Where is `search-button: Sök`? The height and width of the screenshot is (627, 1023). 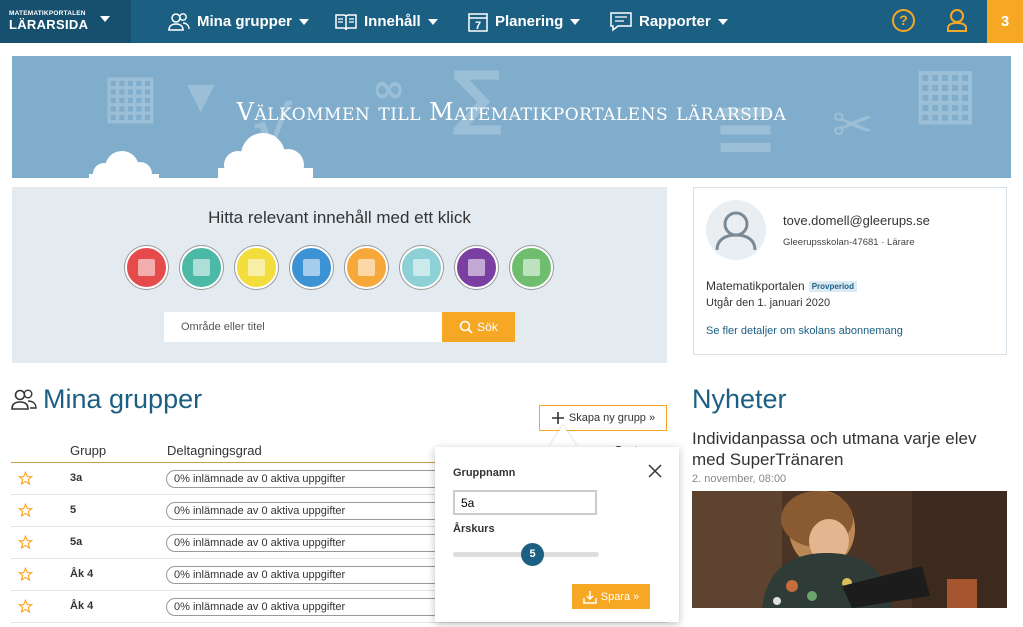
search-button: Sök is located at coordinates (478, 327).